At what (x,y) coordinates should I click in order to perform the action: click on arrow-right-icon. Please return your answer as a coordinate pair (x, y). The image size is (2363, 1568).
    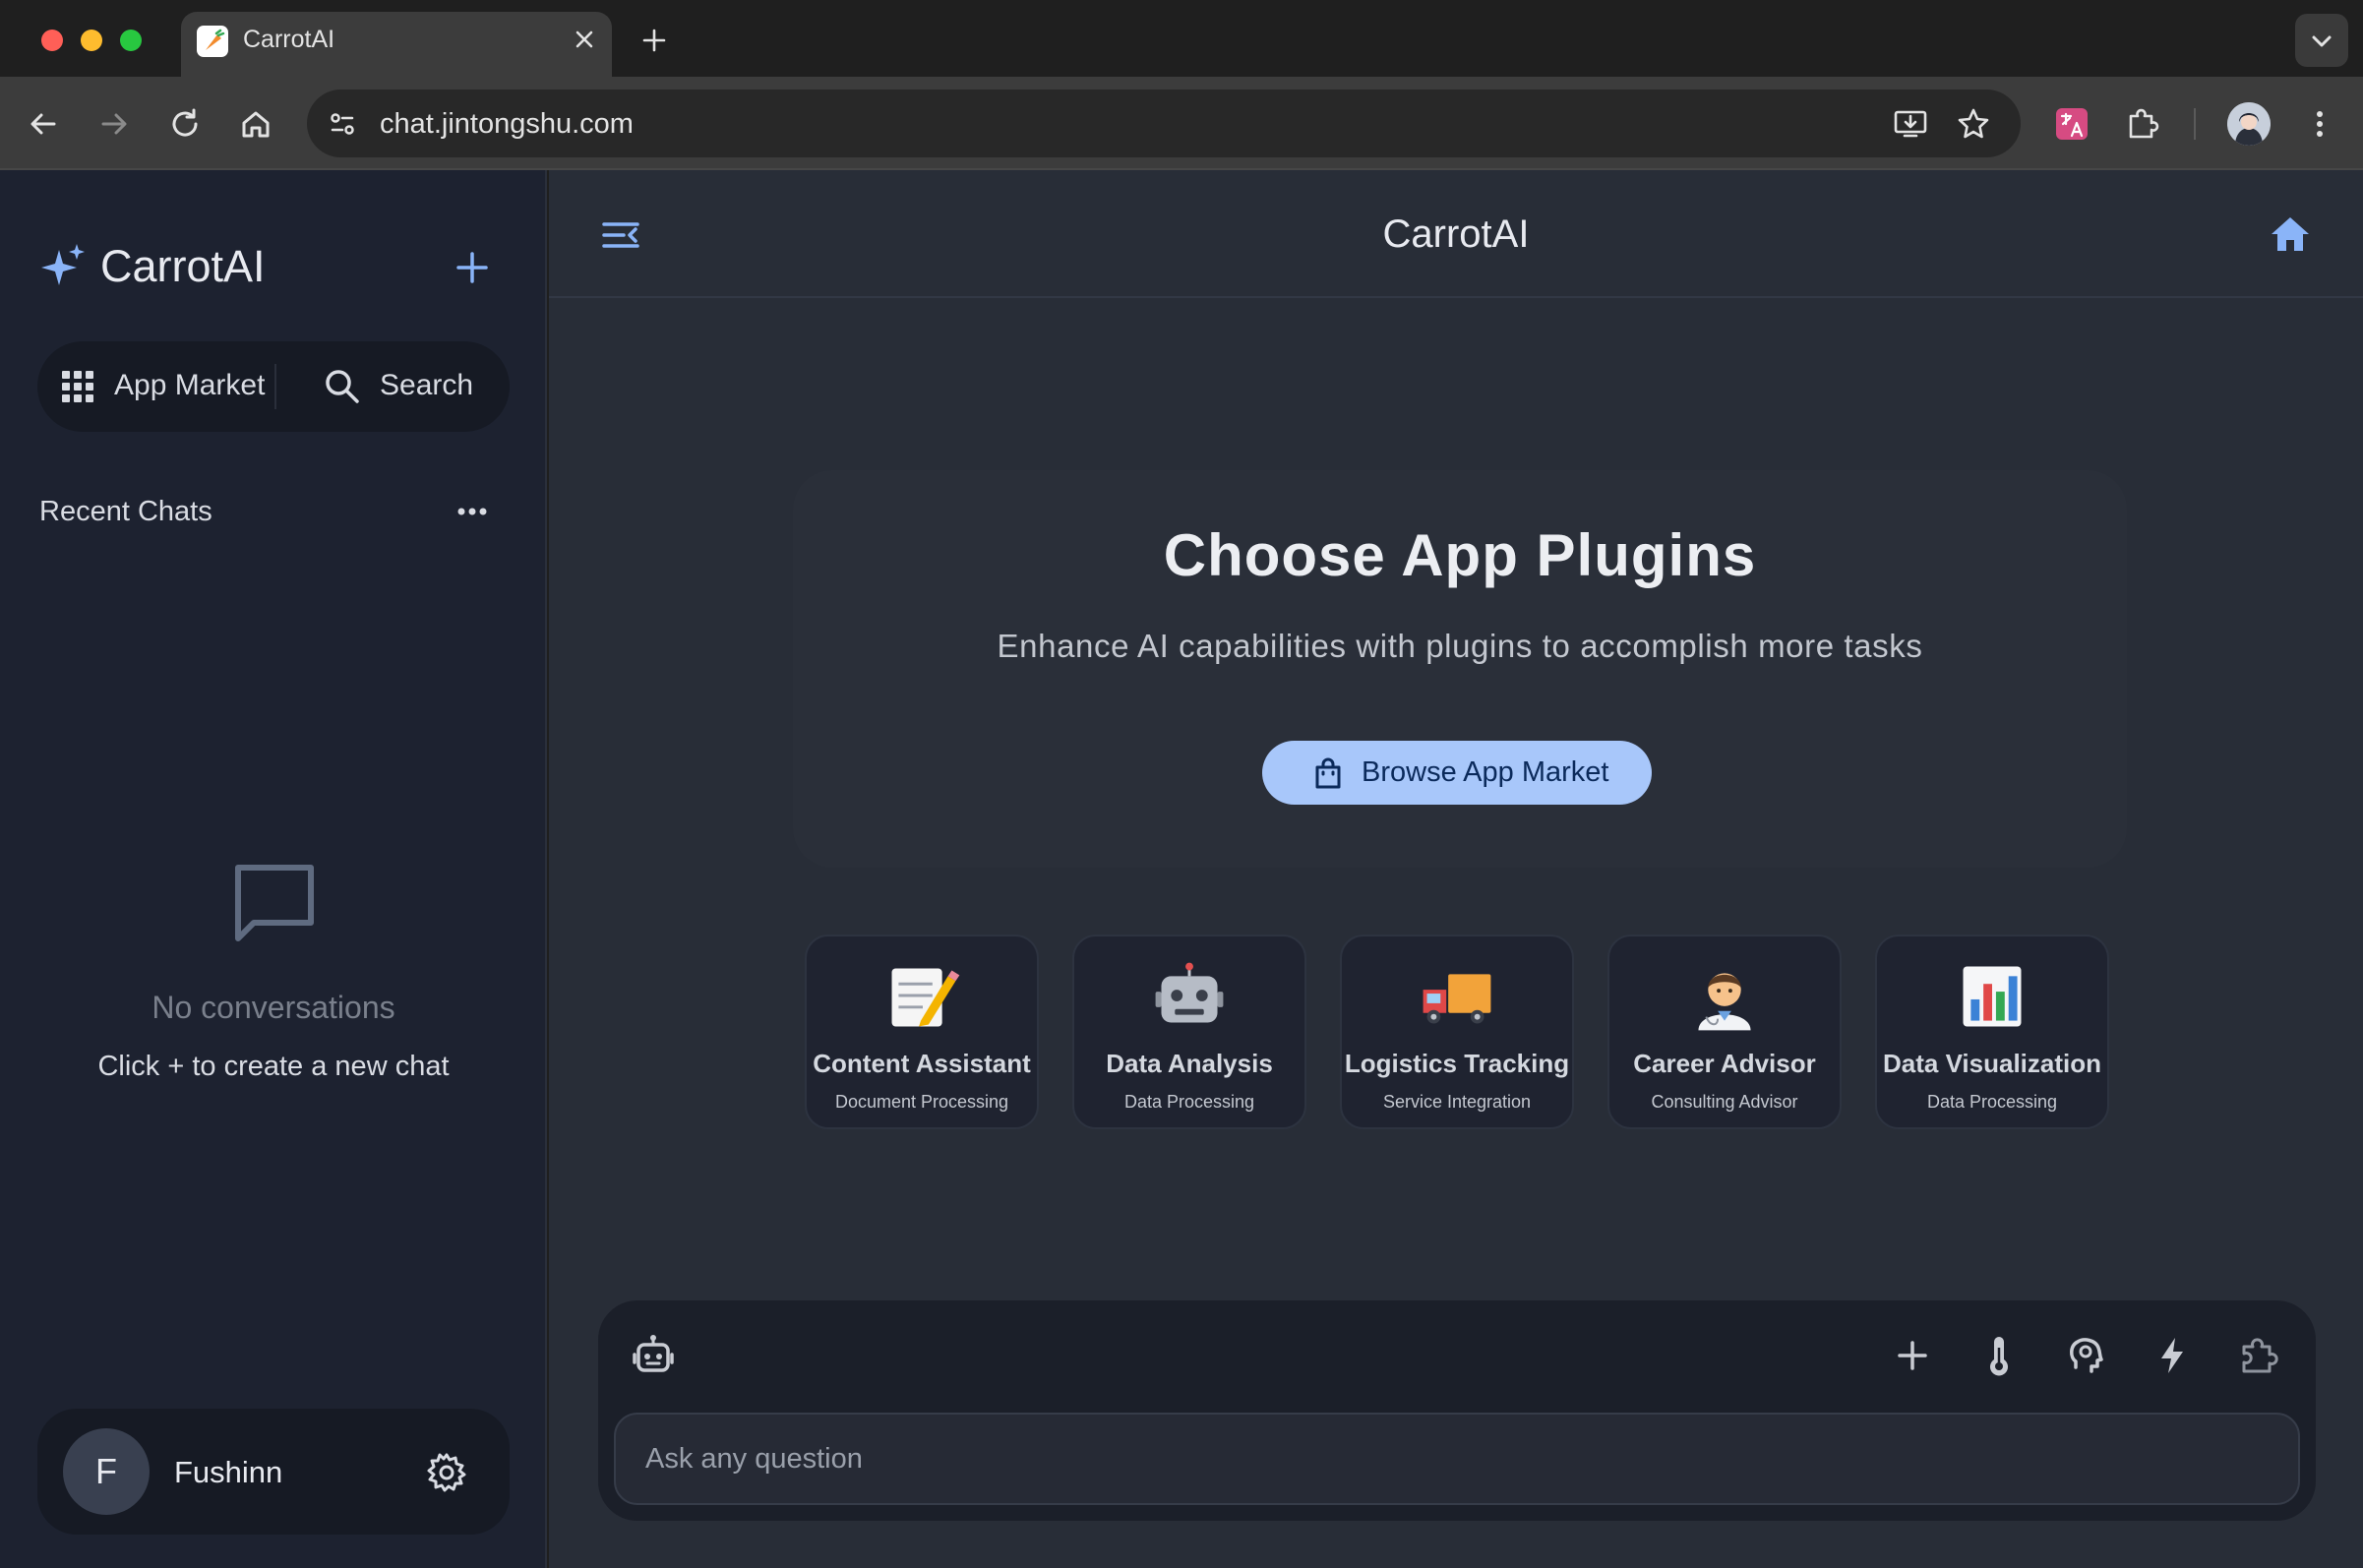
    Looking at the image, I should click on (114, 124).